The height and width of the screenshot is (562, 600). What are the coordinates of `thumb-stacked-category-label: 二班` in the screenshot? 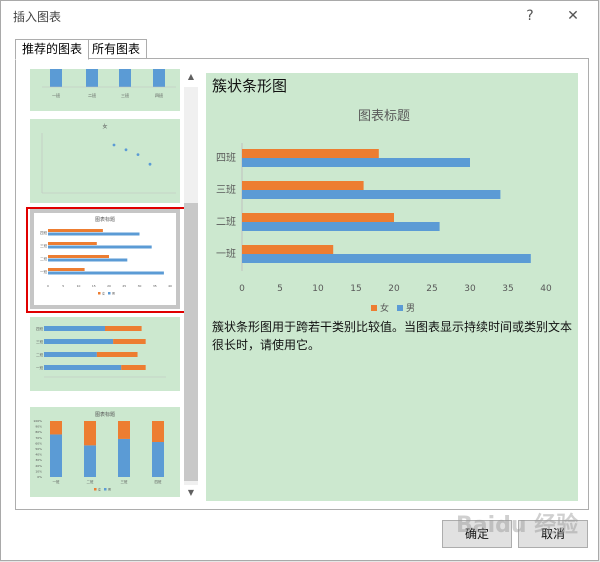 It's located at (39, 354).